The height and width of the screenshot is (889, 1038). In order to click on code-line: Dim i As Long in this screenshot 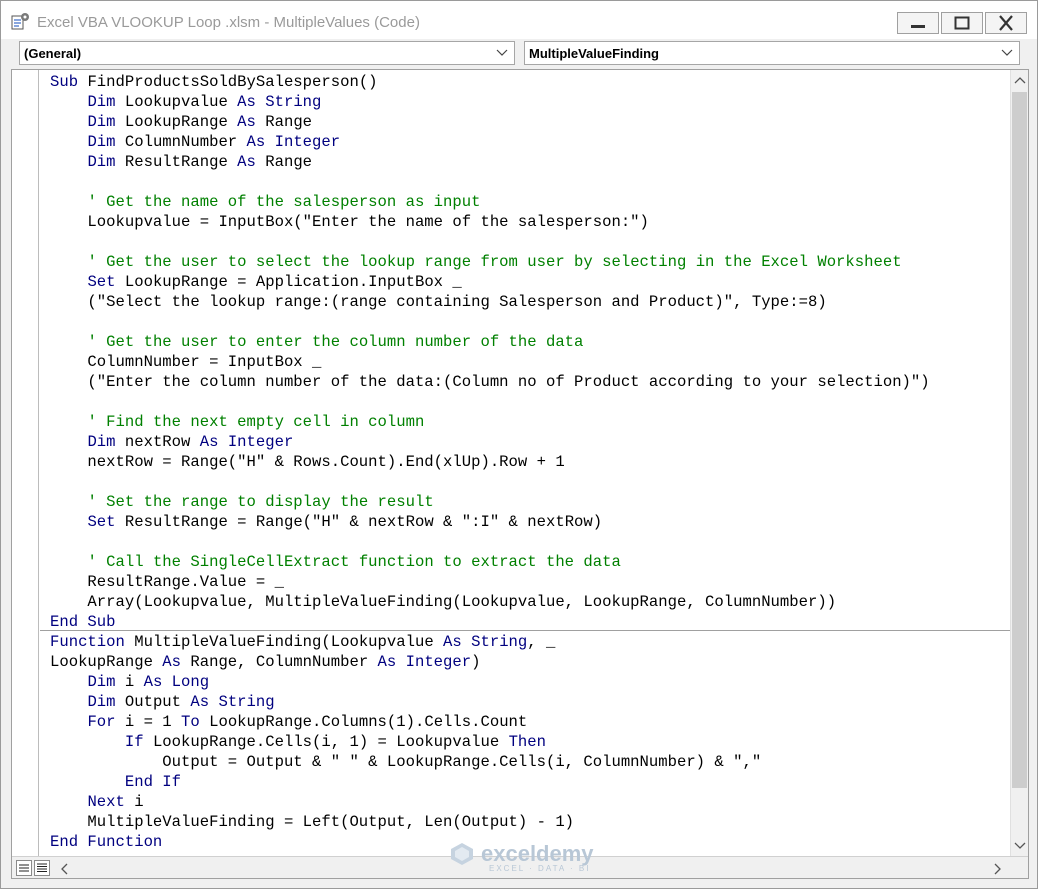, I will do `click(530, 682)`.